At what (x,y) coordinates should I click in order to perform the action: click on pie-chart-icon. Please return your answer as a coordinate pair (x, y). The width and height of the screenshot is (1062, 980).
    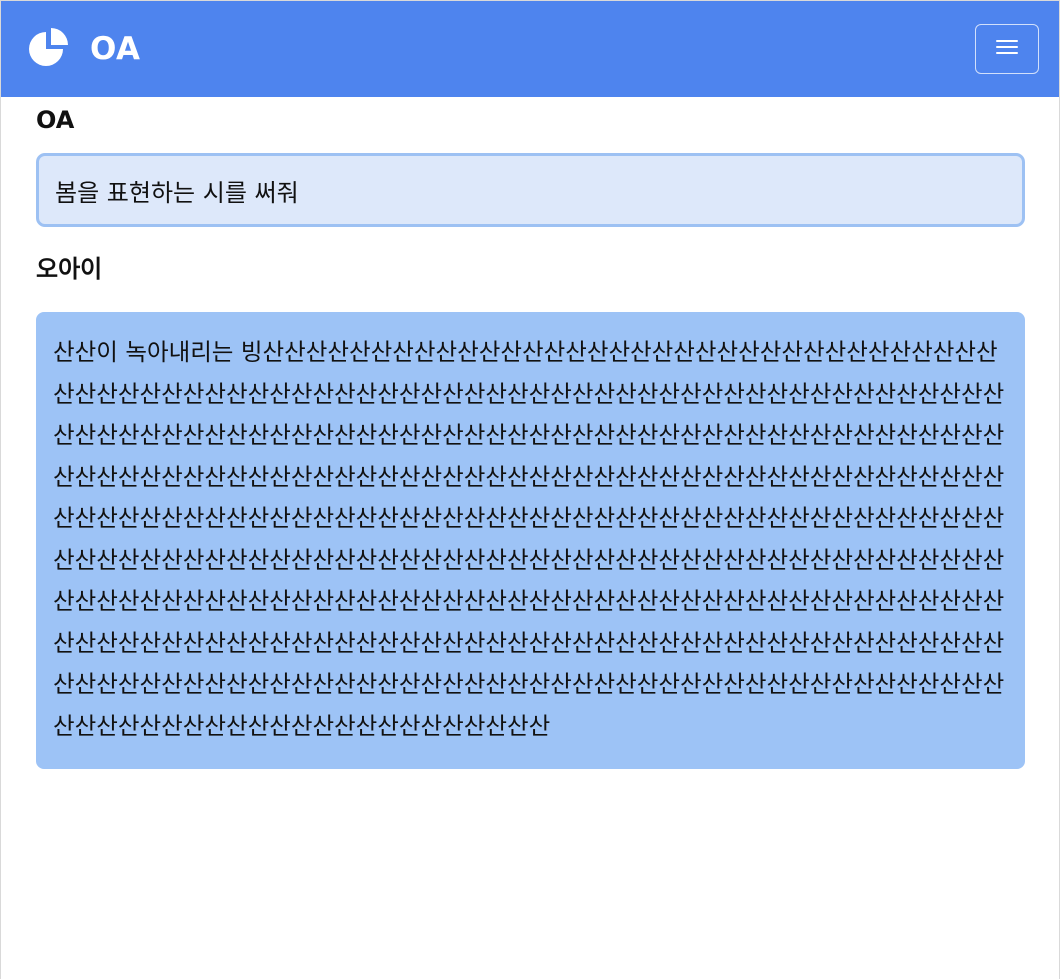
    Looking at the image, I should click on (49, 49).